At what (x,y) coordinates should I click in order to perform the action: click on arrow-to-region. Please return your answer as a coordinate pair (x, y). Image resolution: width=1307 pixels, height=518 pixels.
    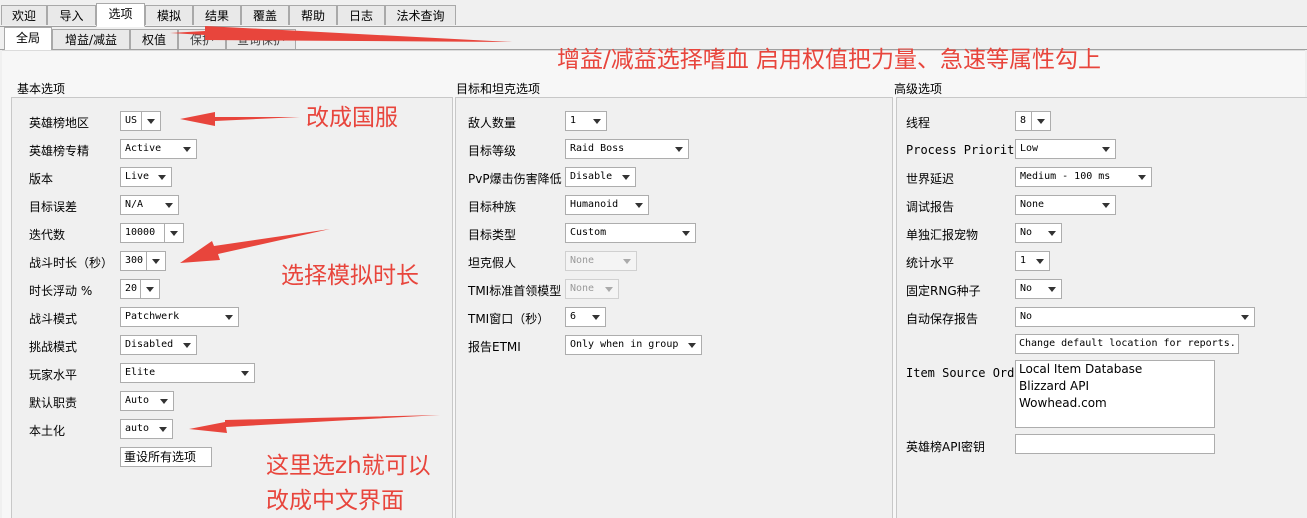
    Looking at the image, I should click on (240, 119).